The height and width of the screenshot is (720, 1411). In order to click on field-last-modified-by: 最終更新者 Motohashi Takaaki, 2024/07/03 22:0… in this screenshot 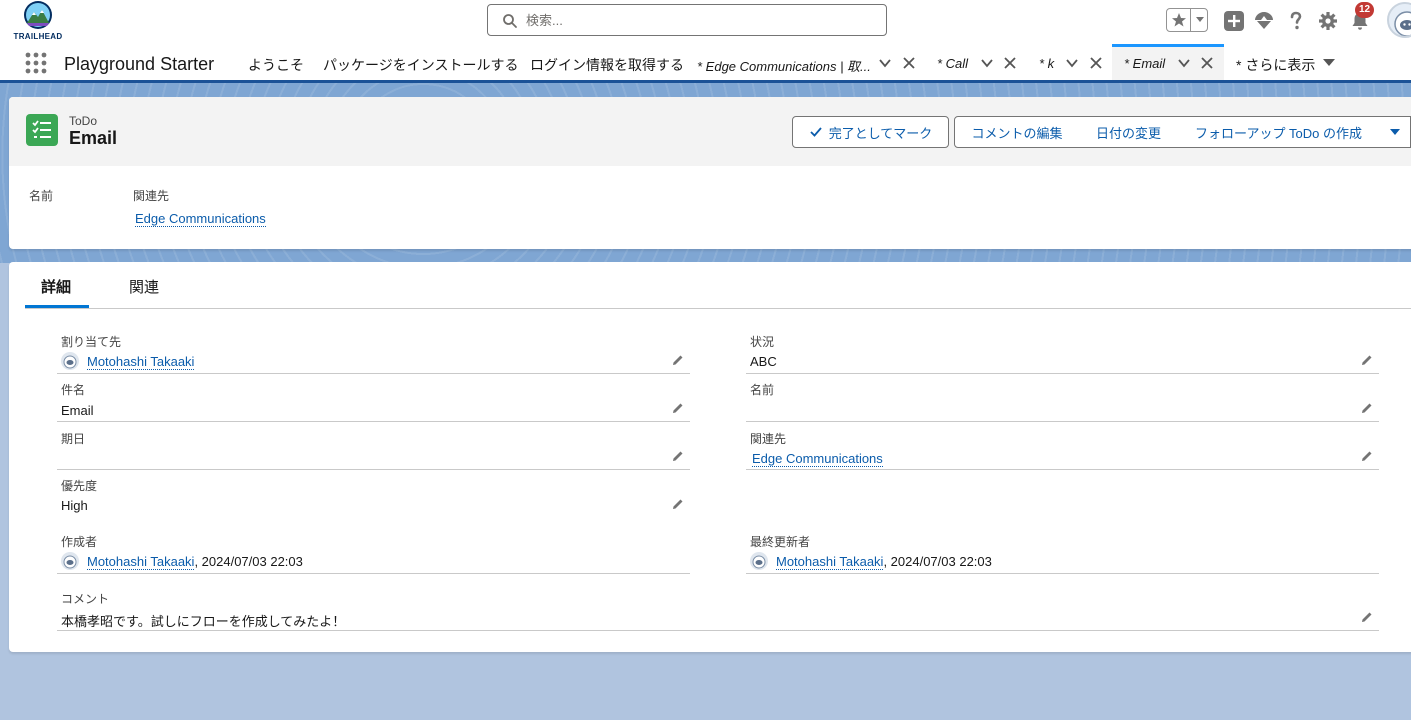, I will do `click(1062, 550)`.